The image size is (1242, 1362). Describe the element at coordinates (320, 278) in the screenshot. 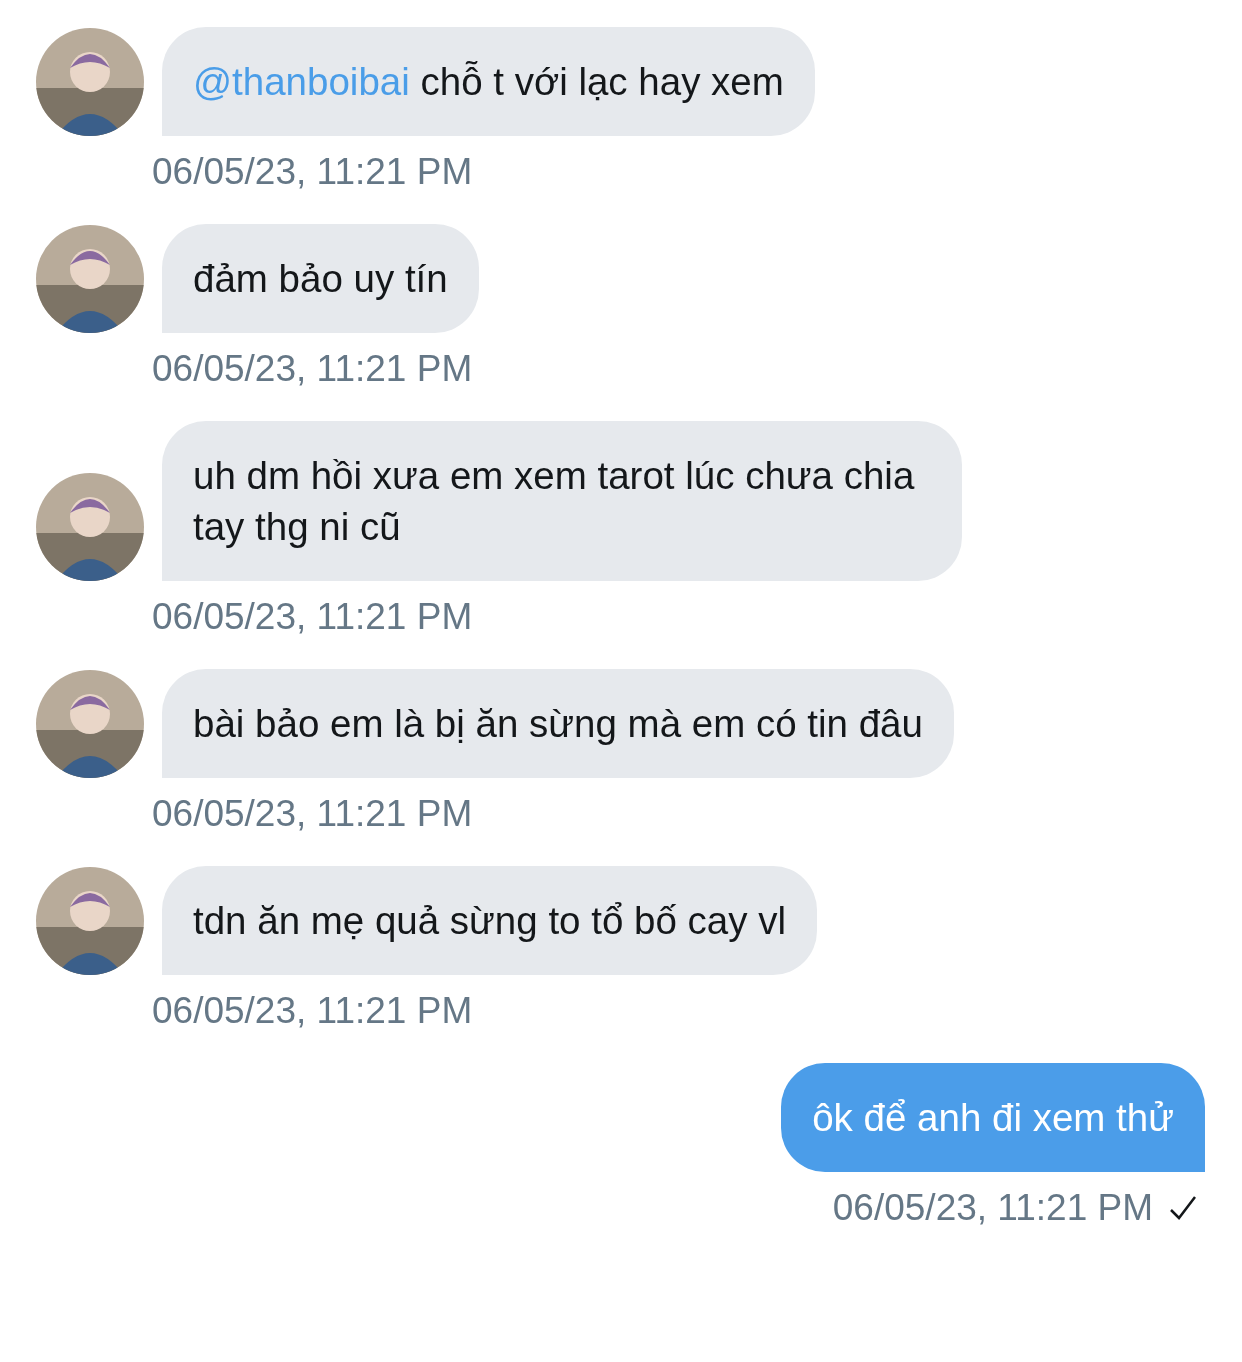

I see `message-bubble: đảm bảo uy tín` at that location.